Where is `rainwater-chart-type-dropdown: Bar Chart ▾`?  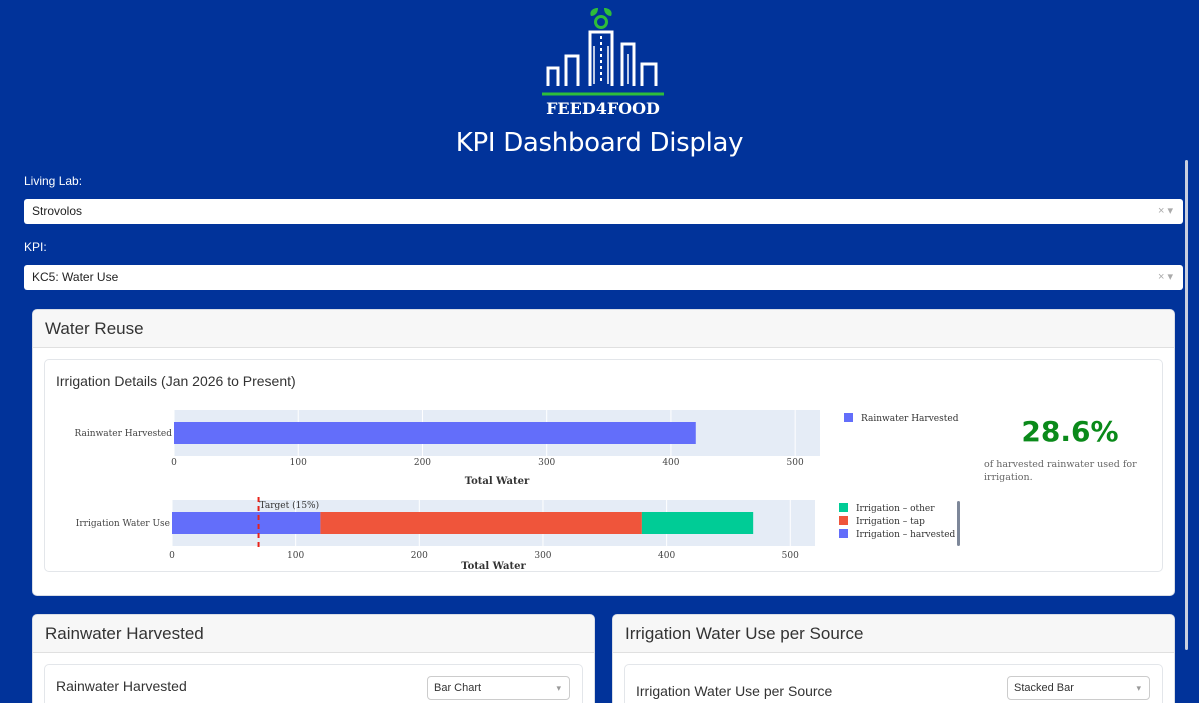
rainwater-chart-type-dropdown: Bar Chart ▾ is located at coordinates (498, 688).